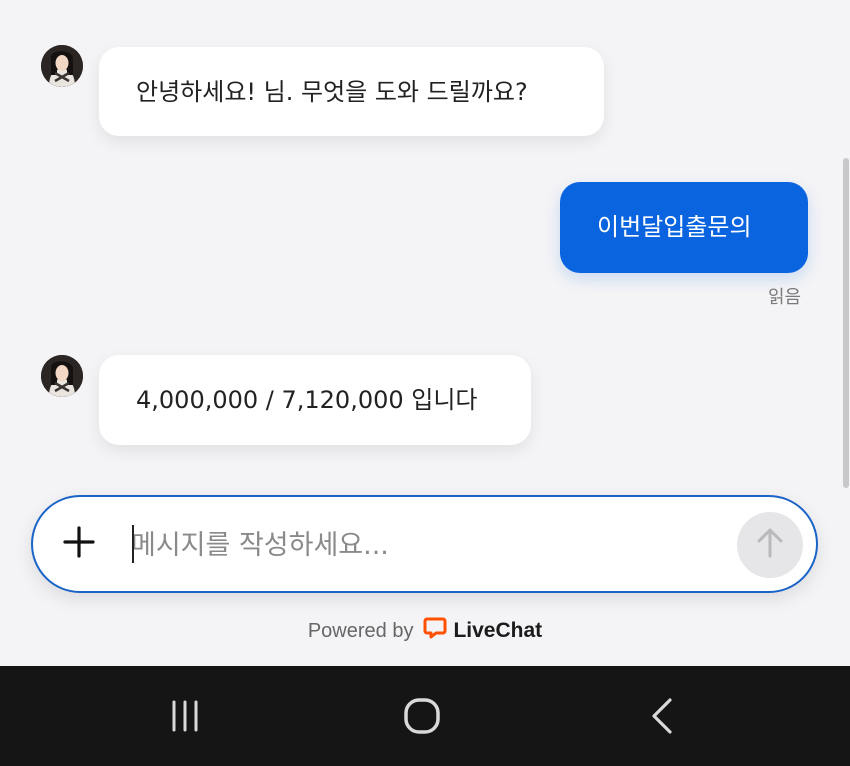 This screenshot has height=766, width=850. I want to click on plus-icon, so click(79, 544).